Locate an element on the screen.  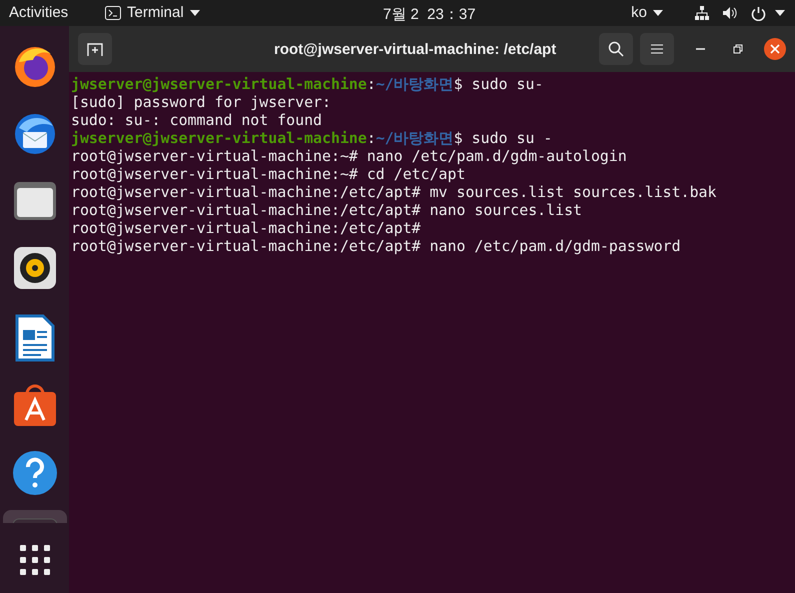
menu-button is located at coordinates (657, 49).